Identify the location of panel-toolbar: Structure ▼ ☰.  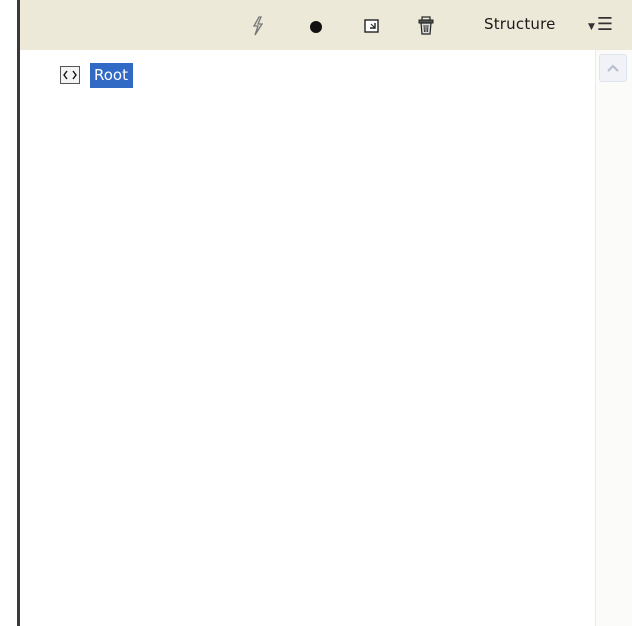
(326, 25).